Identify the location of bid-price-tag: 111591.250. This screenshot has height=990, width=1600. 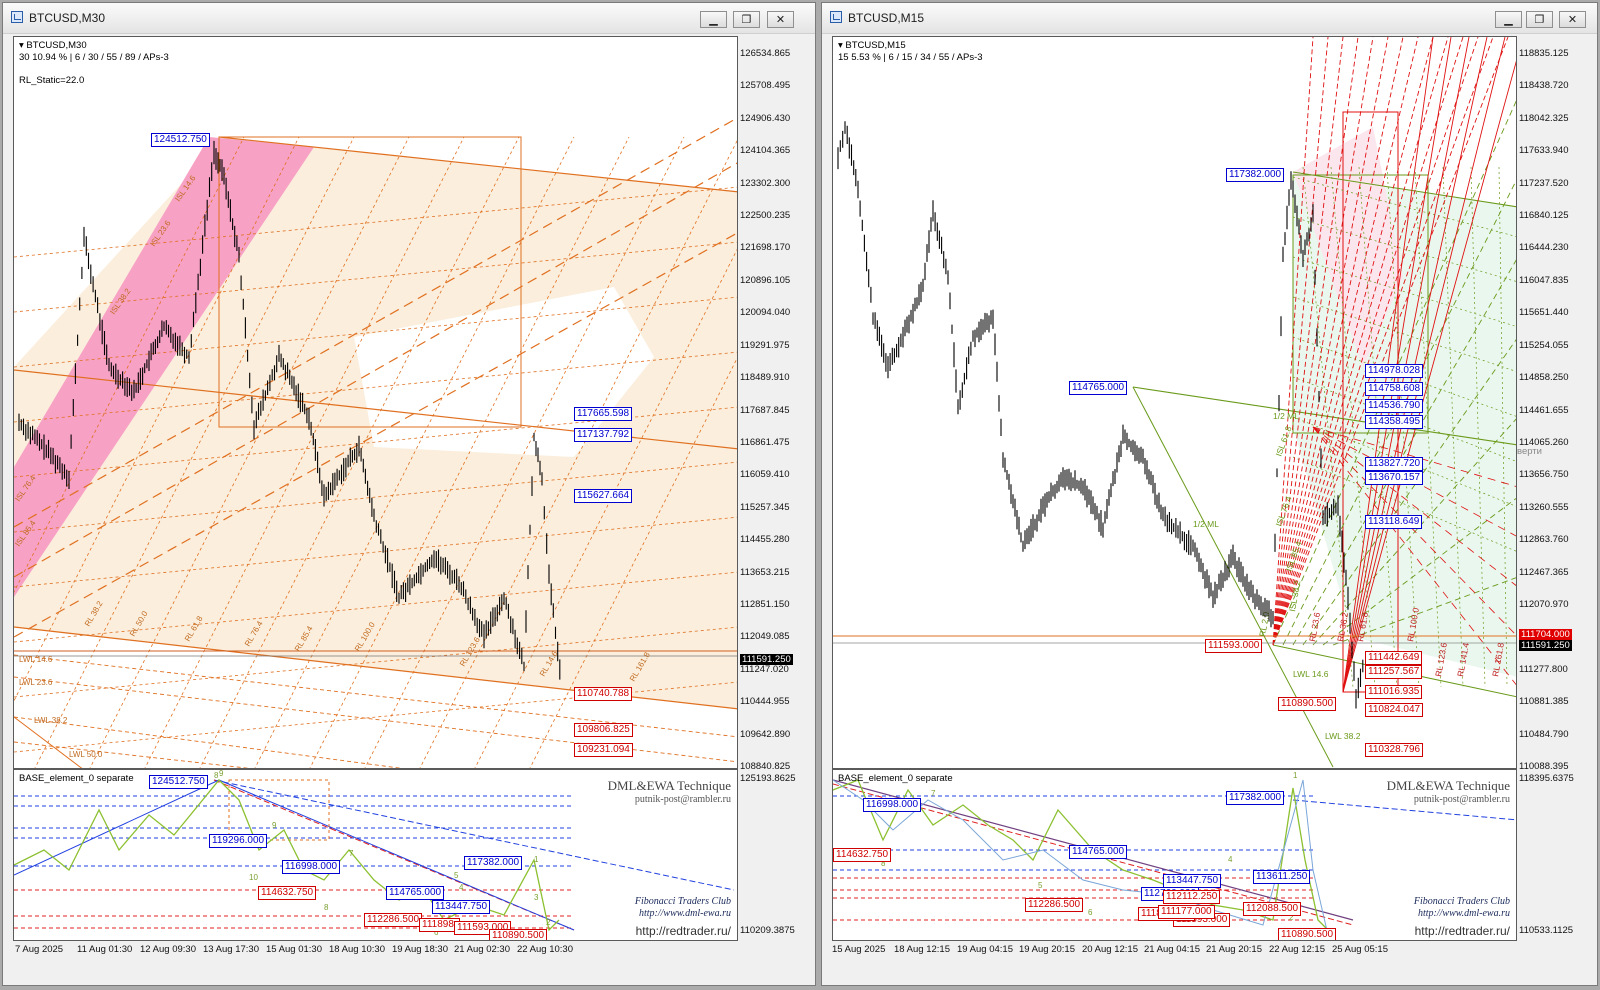
(766, 659).